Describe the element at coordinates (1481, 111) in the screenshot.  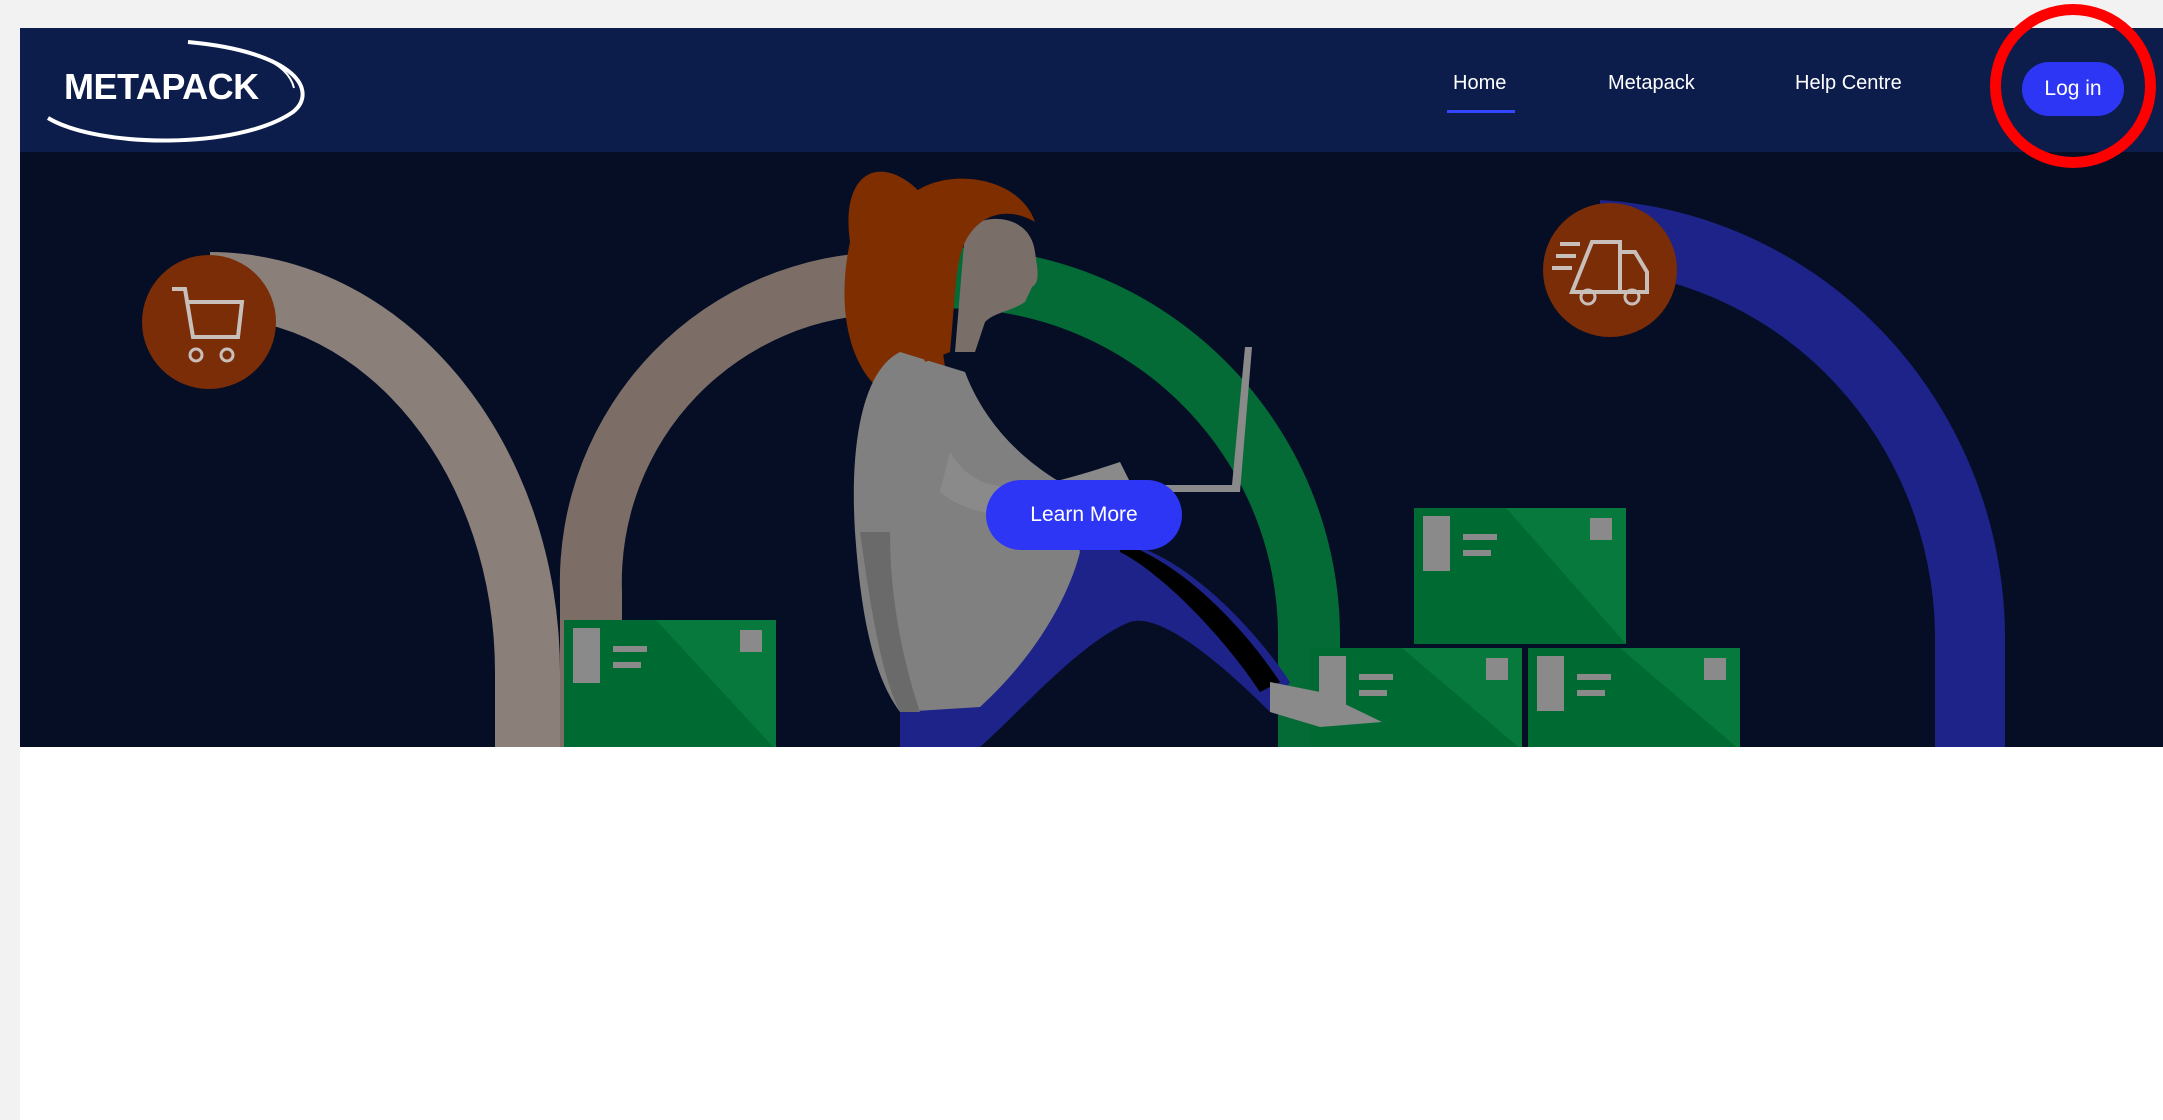
I see `nav-home-active-indicator` at that location.